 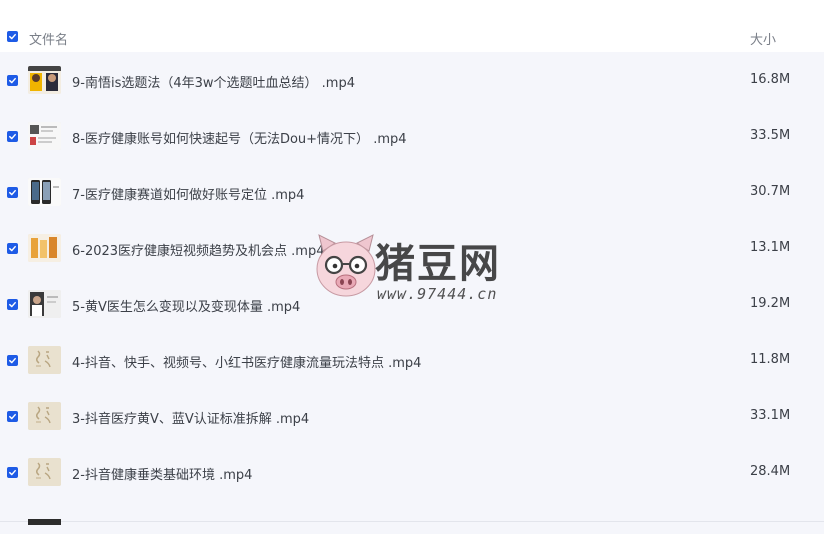 I want to click on file-size: 33.5M, so click(x=770, y=135).